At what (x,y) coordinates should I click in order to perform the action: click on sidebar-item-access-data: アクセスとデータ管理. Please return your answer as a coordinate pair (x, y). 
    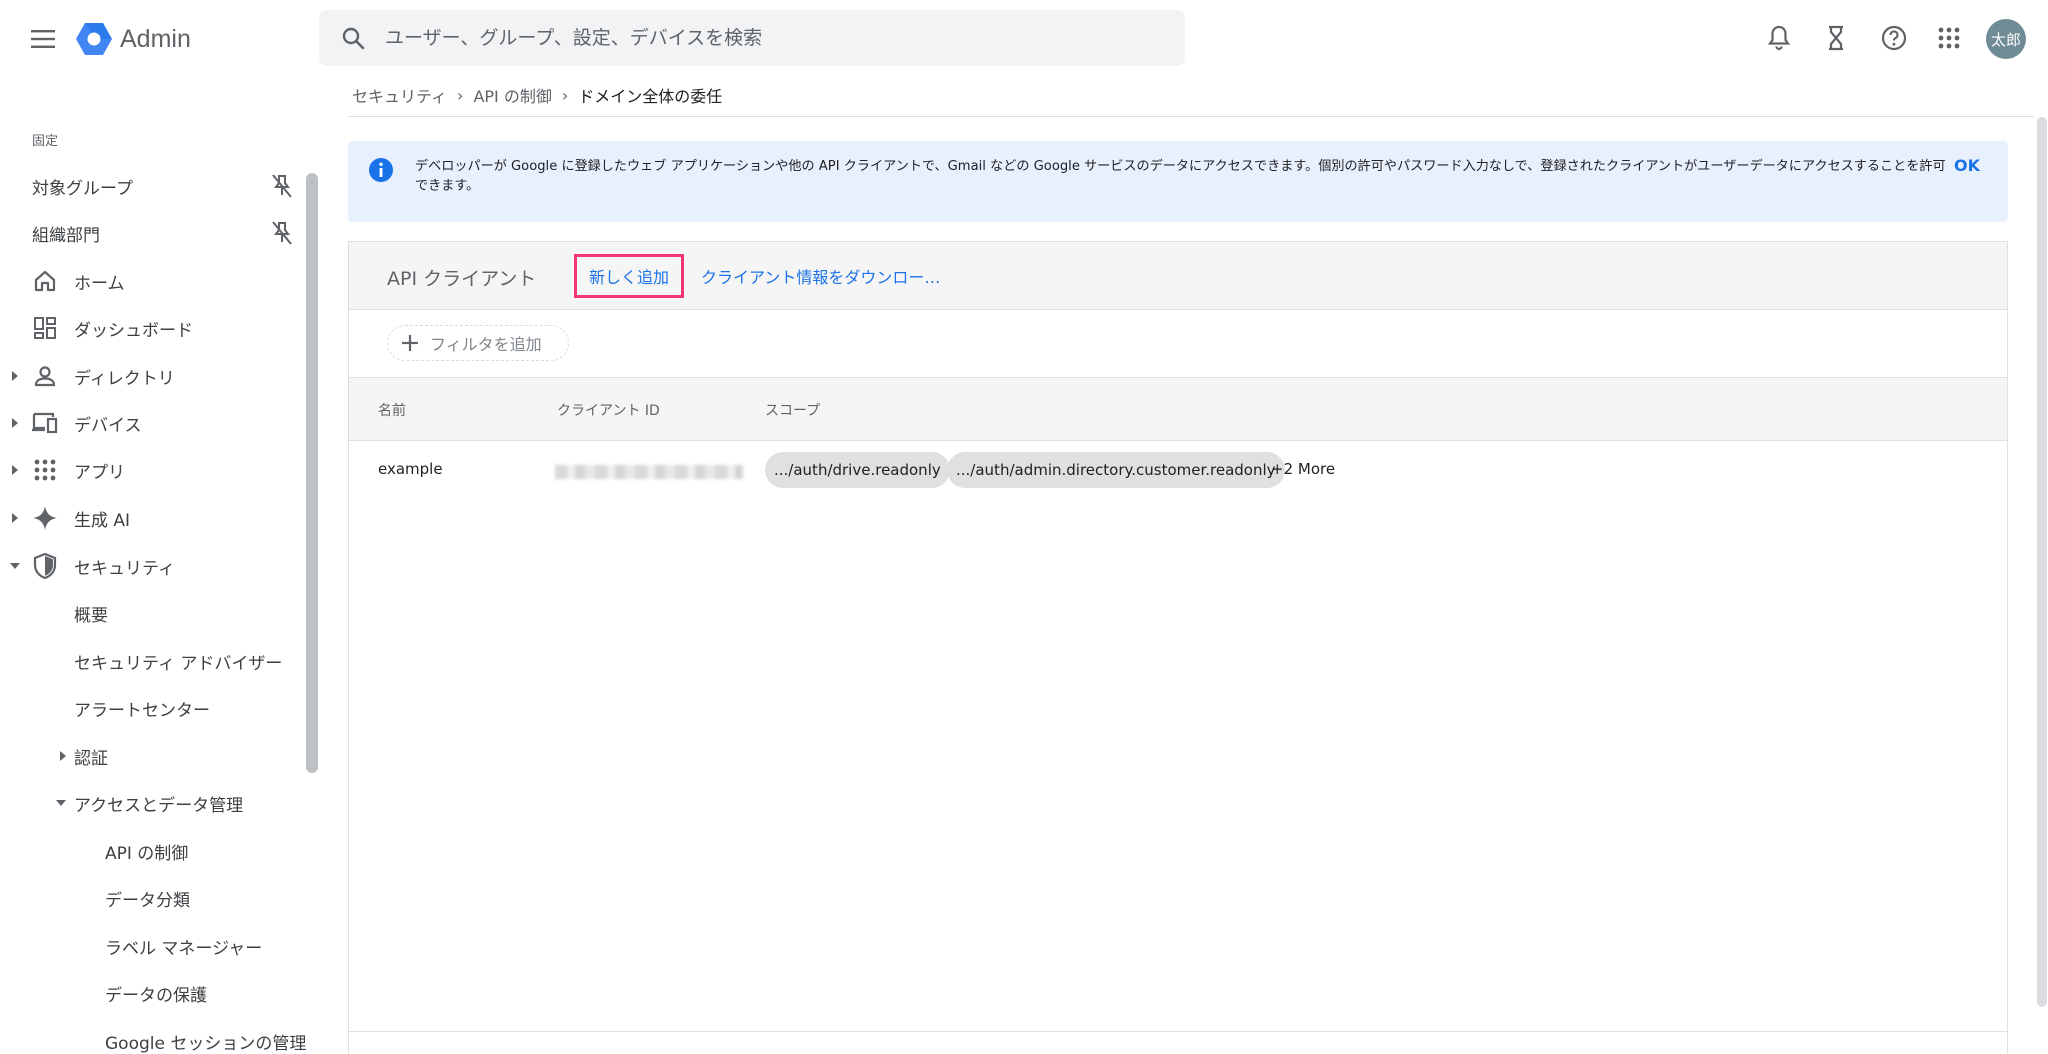
    Looking at the image, I should click on (155, 803).